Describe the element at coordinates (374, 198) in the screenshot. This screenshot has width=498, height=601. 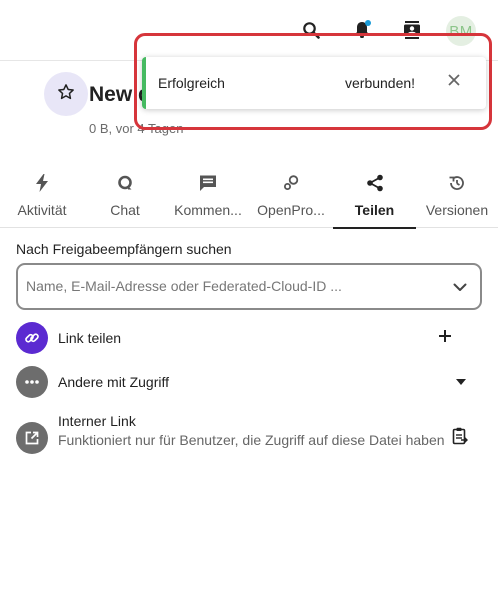
I see `tab-share: Teilen` at that location.